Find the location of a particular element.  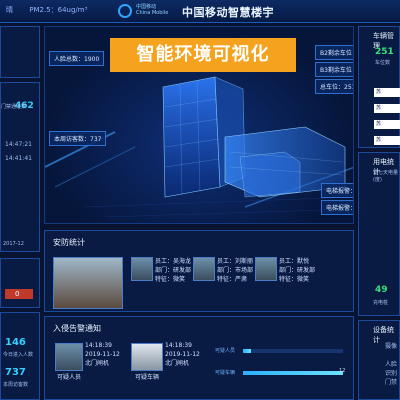

parking-panel: 车辆管理 251 车位数 is located at coordinates (379, 87).